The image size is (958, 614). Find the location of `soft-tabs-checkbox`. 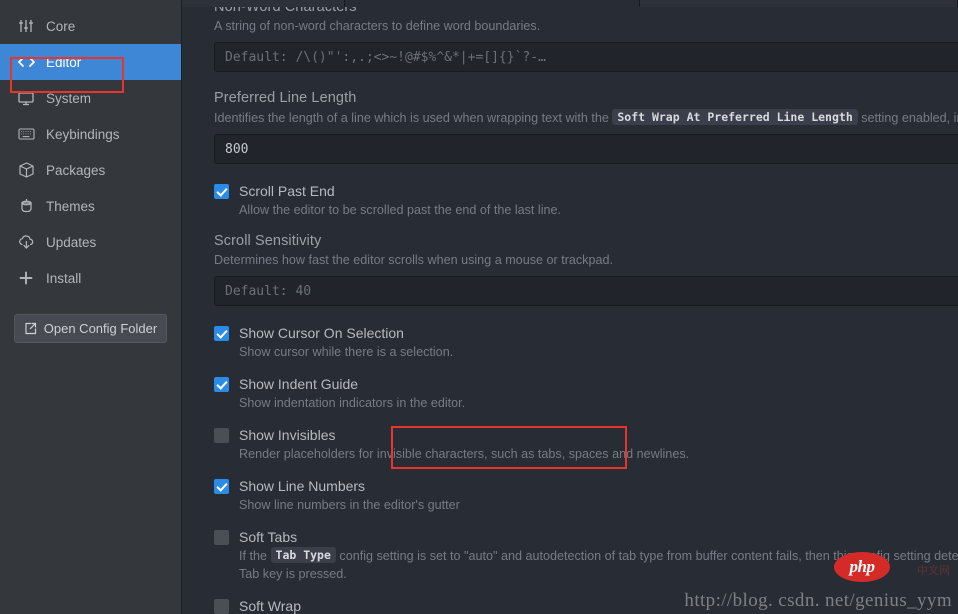

soft-tabs-checkbox is located at coordinates (221, 537).